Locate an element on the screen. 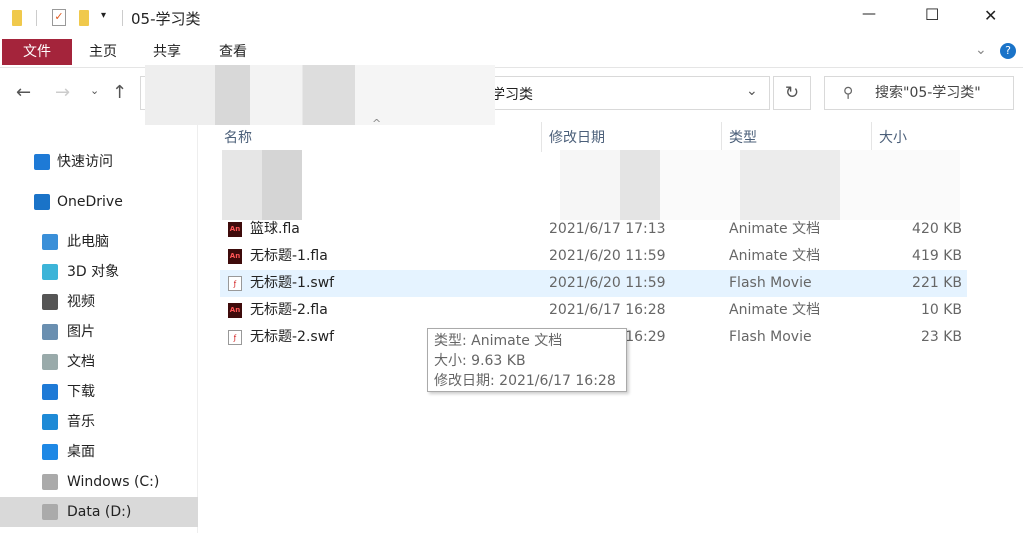  column-type: 类型 is located at coordinates (743, 138).